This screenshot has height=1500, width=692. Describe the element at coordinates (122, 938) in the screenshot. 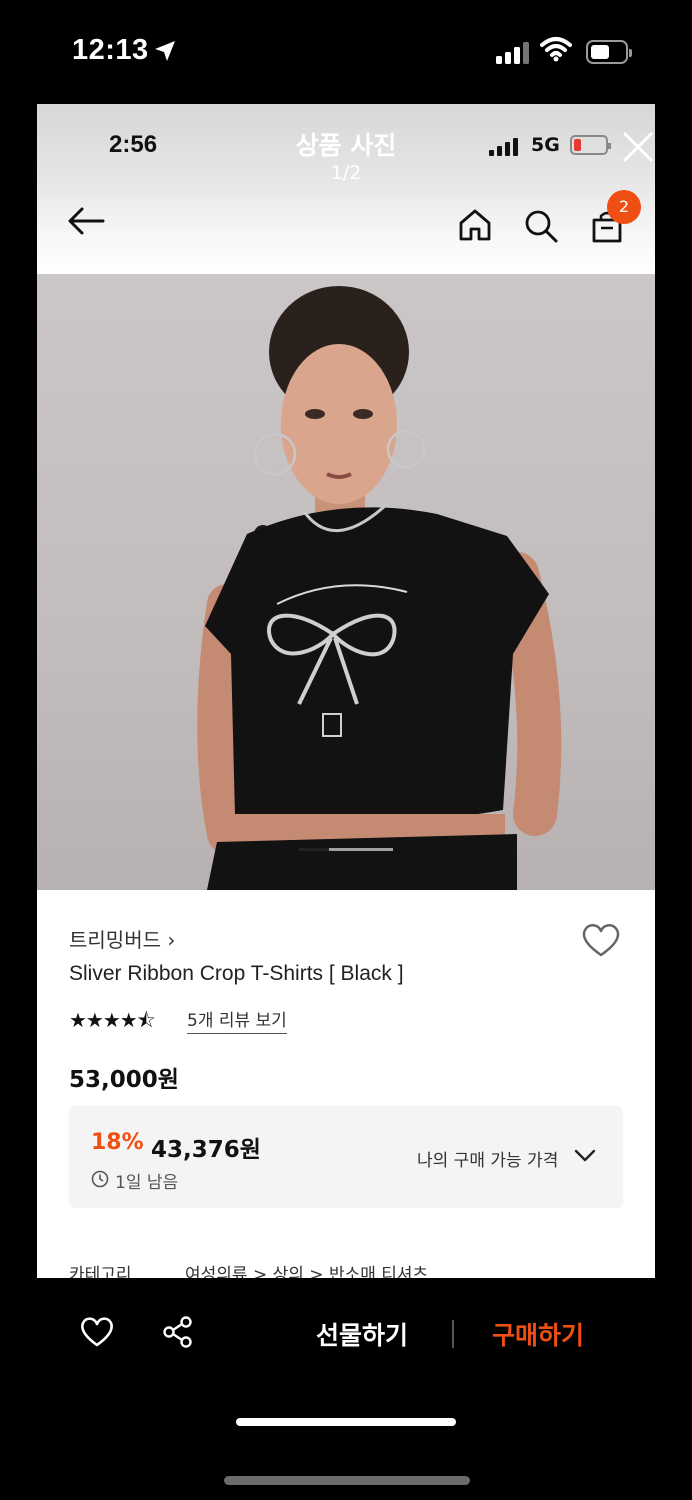

I see `brand-link: 트리밍버드 ›` at that location.